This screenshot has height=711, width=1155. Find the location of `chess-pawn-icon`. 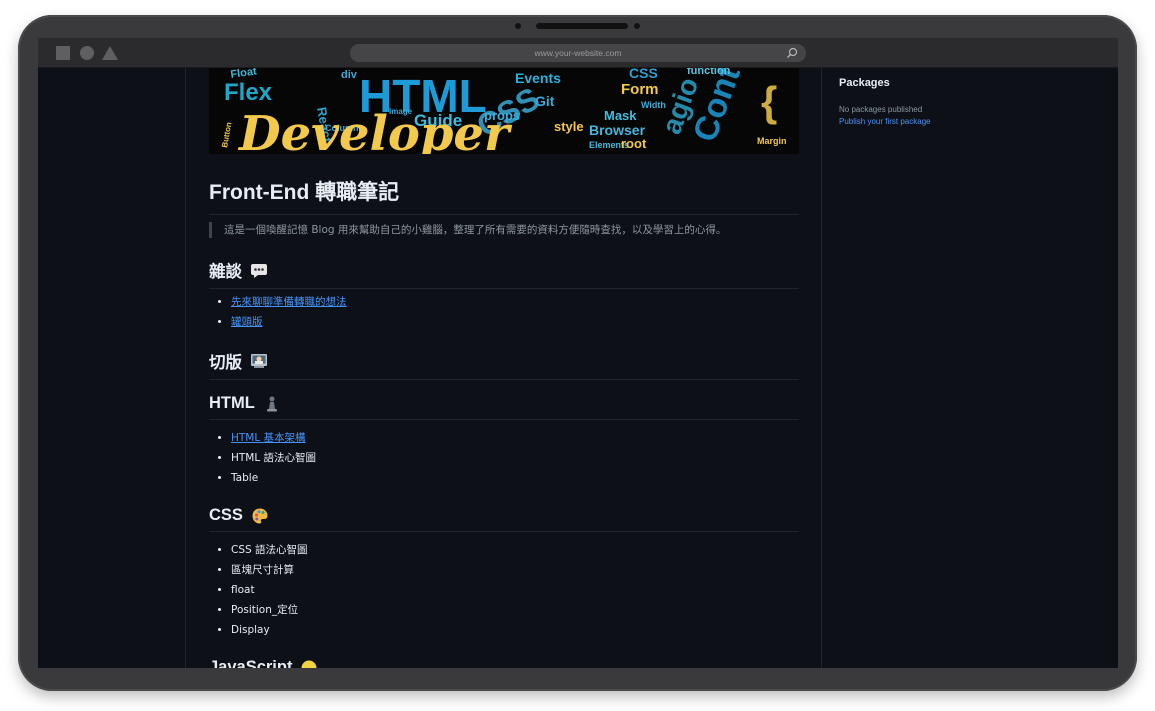

chess-pawn-icon is located at coordinates (272, 404).